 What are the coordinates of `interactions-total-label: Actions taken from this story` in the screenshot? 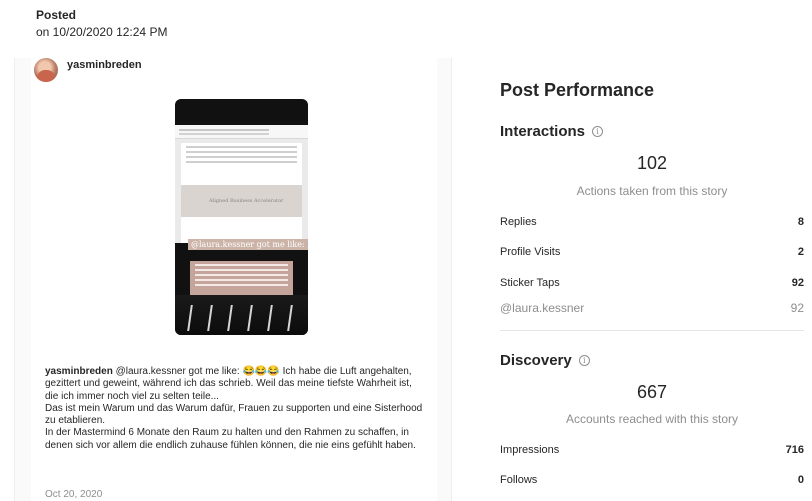 It's located at (652, 191).